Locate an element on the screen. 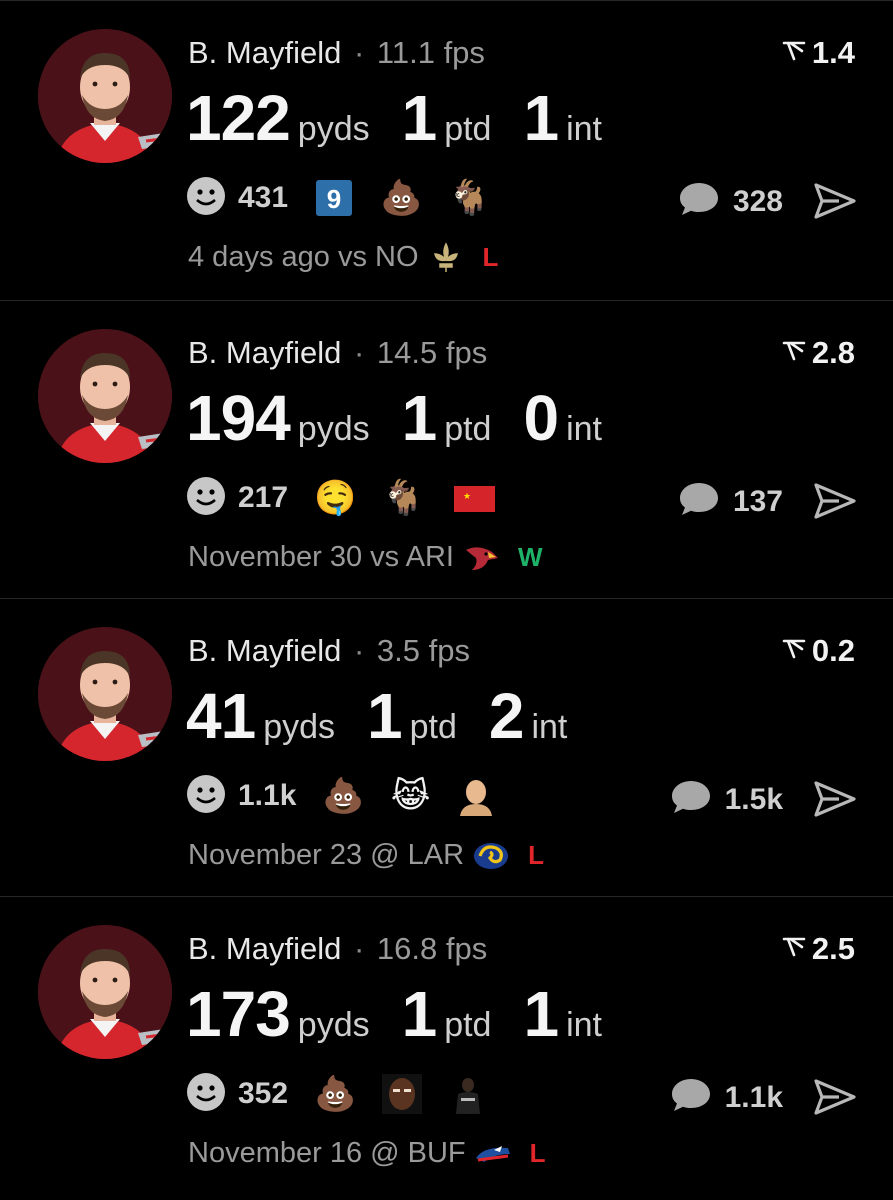 The height and width of the screenshot is (1200, 893). rating-value: 0.2 is located at coordinates (833, 650).